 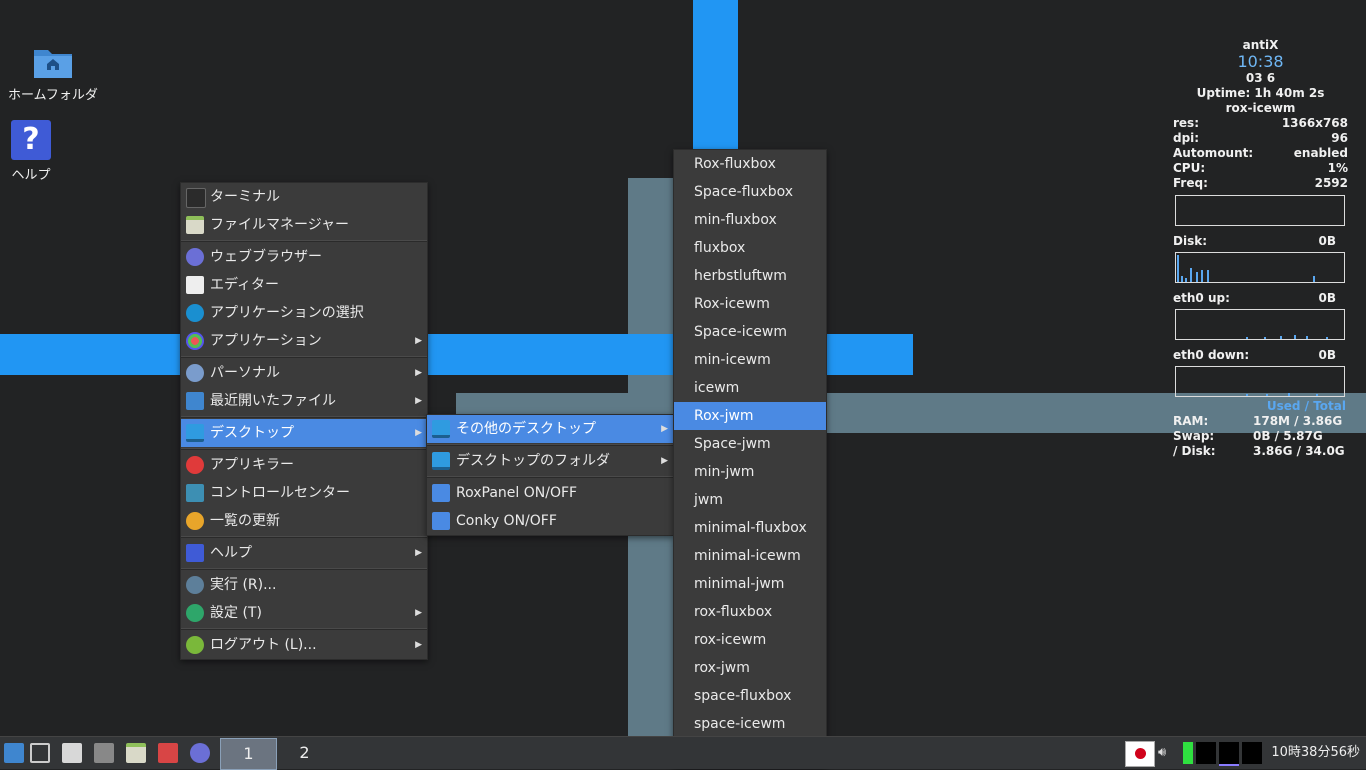 What do you see at coordinates (743, 192) in the screenshot?
I see `menu-item-label: Space-fluxbox` at bounding box center [743, 192].